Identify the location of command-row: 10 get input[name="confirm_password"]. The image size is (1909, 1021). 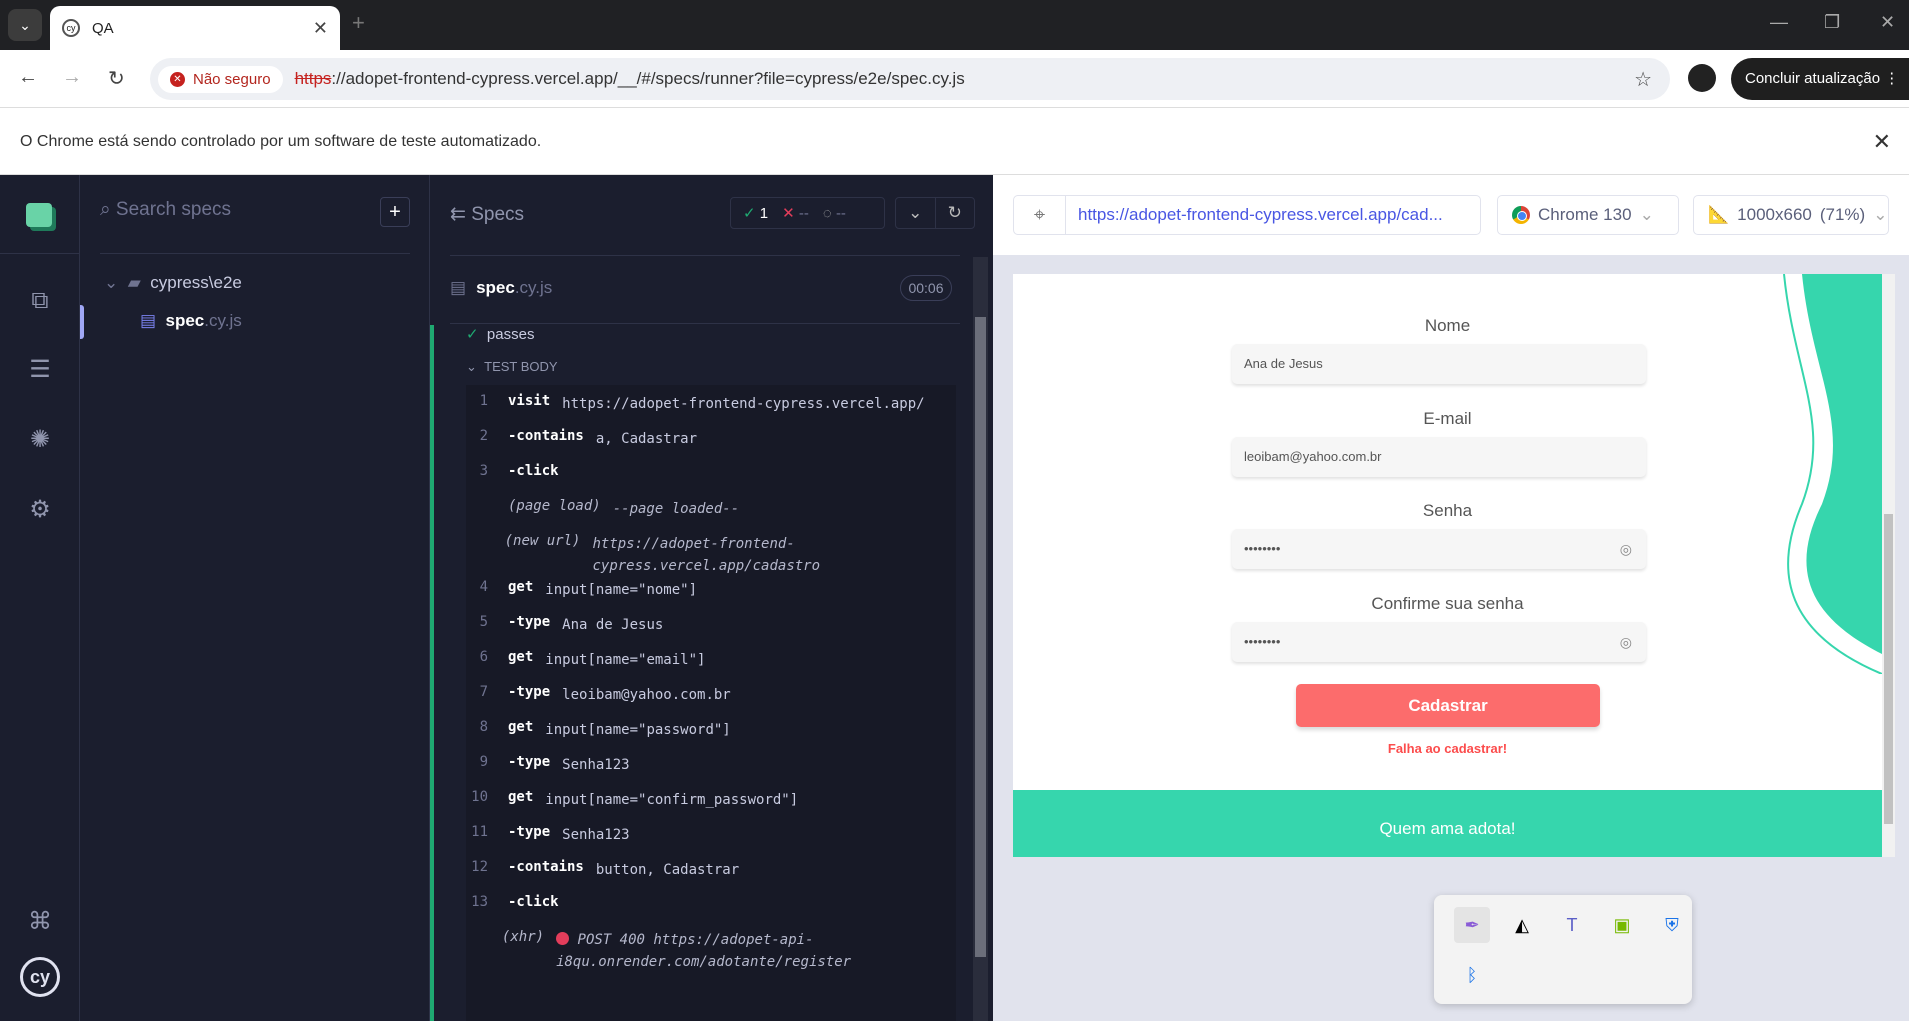
(711, 804).